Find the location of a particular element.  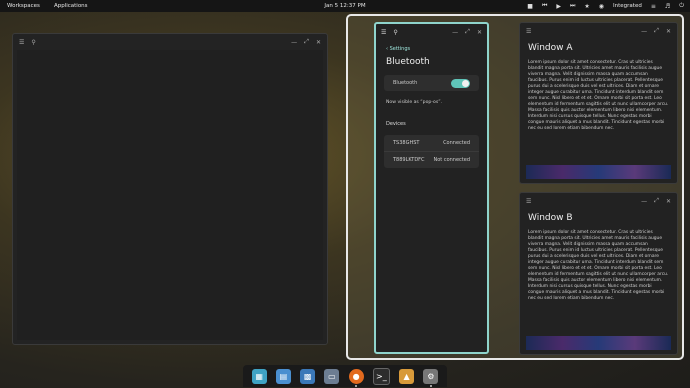

media-icon: ■ is located at coordinates (530, 6).